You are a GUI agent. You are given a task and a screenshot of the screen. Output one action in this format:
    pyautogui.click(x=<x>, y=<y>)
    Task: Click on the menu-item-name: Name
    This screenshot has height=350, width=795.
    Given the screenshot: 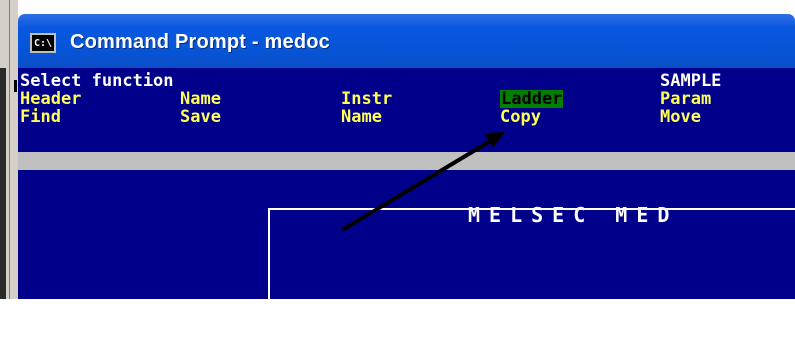 What is the action you would take?
    pyautogui.click(x=200, y=99)
    